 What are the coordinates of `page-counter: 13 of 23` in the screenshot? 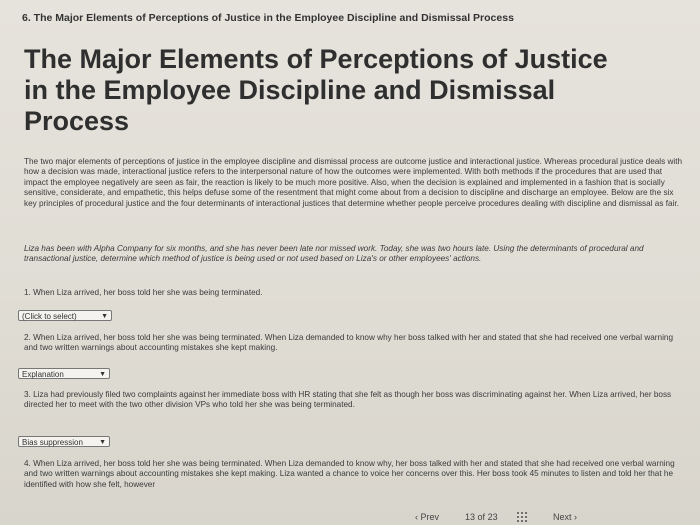 It's located at (481, 517).